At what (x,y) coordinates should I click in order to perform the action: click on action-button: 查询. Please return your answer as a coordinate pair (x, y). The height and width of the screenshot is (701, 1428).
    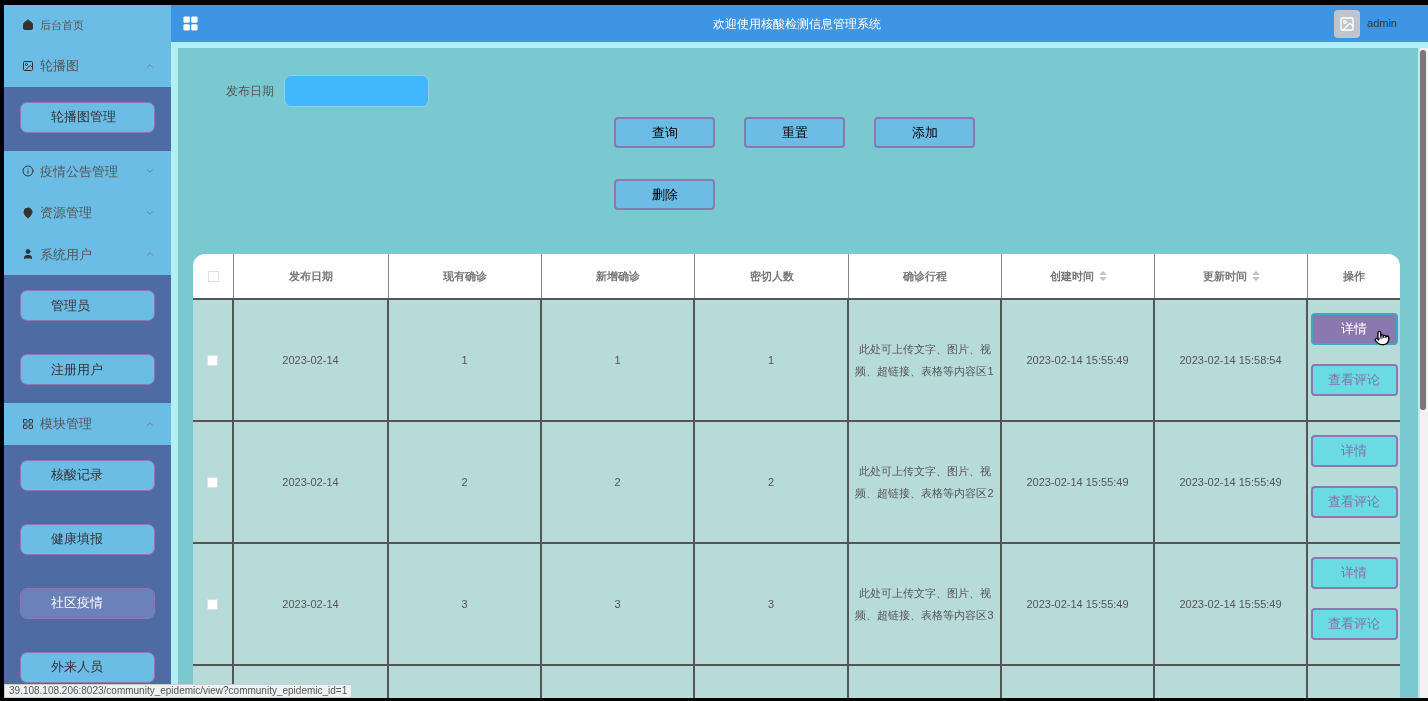
    Looking at the image, I should click on (664, 132).